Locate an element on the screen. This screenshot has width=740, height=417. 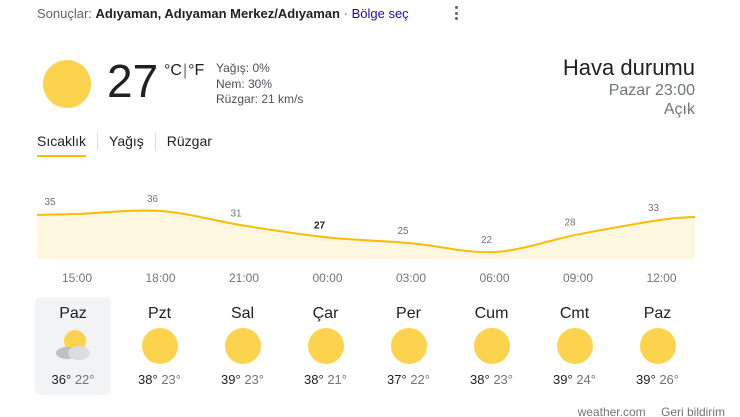
chart-x-tick-label: 03:00 is located at coordinates (411, 278).